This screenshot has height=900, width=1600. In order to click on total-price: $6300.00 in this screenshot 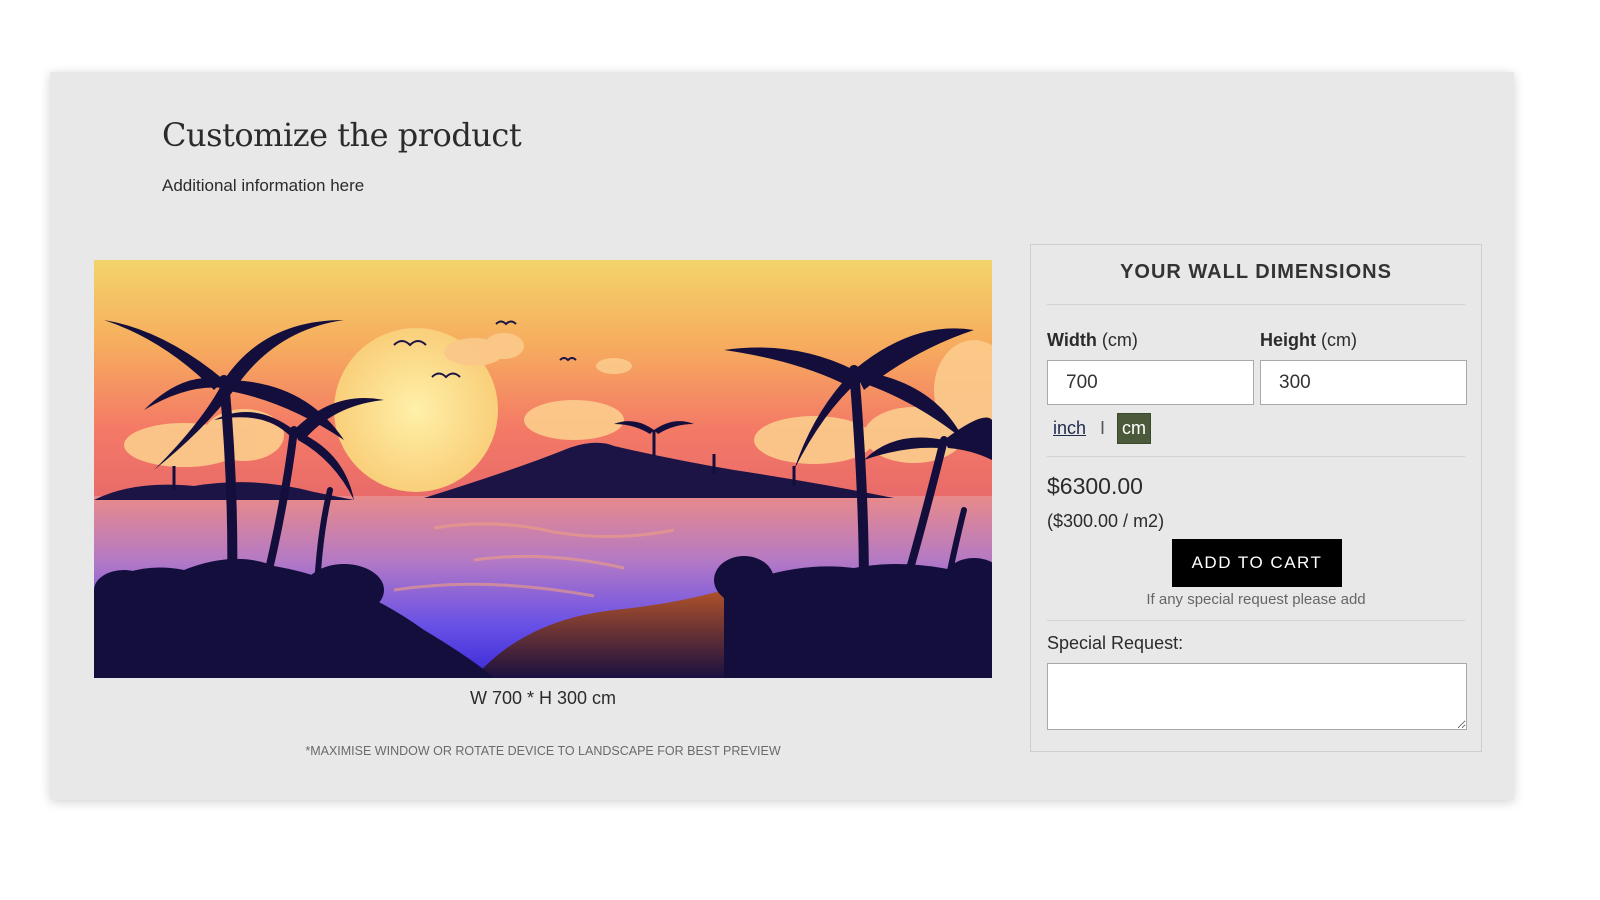, I will do `click(1095, 486)`.